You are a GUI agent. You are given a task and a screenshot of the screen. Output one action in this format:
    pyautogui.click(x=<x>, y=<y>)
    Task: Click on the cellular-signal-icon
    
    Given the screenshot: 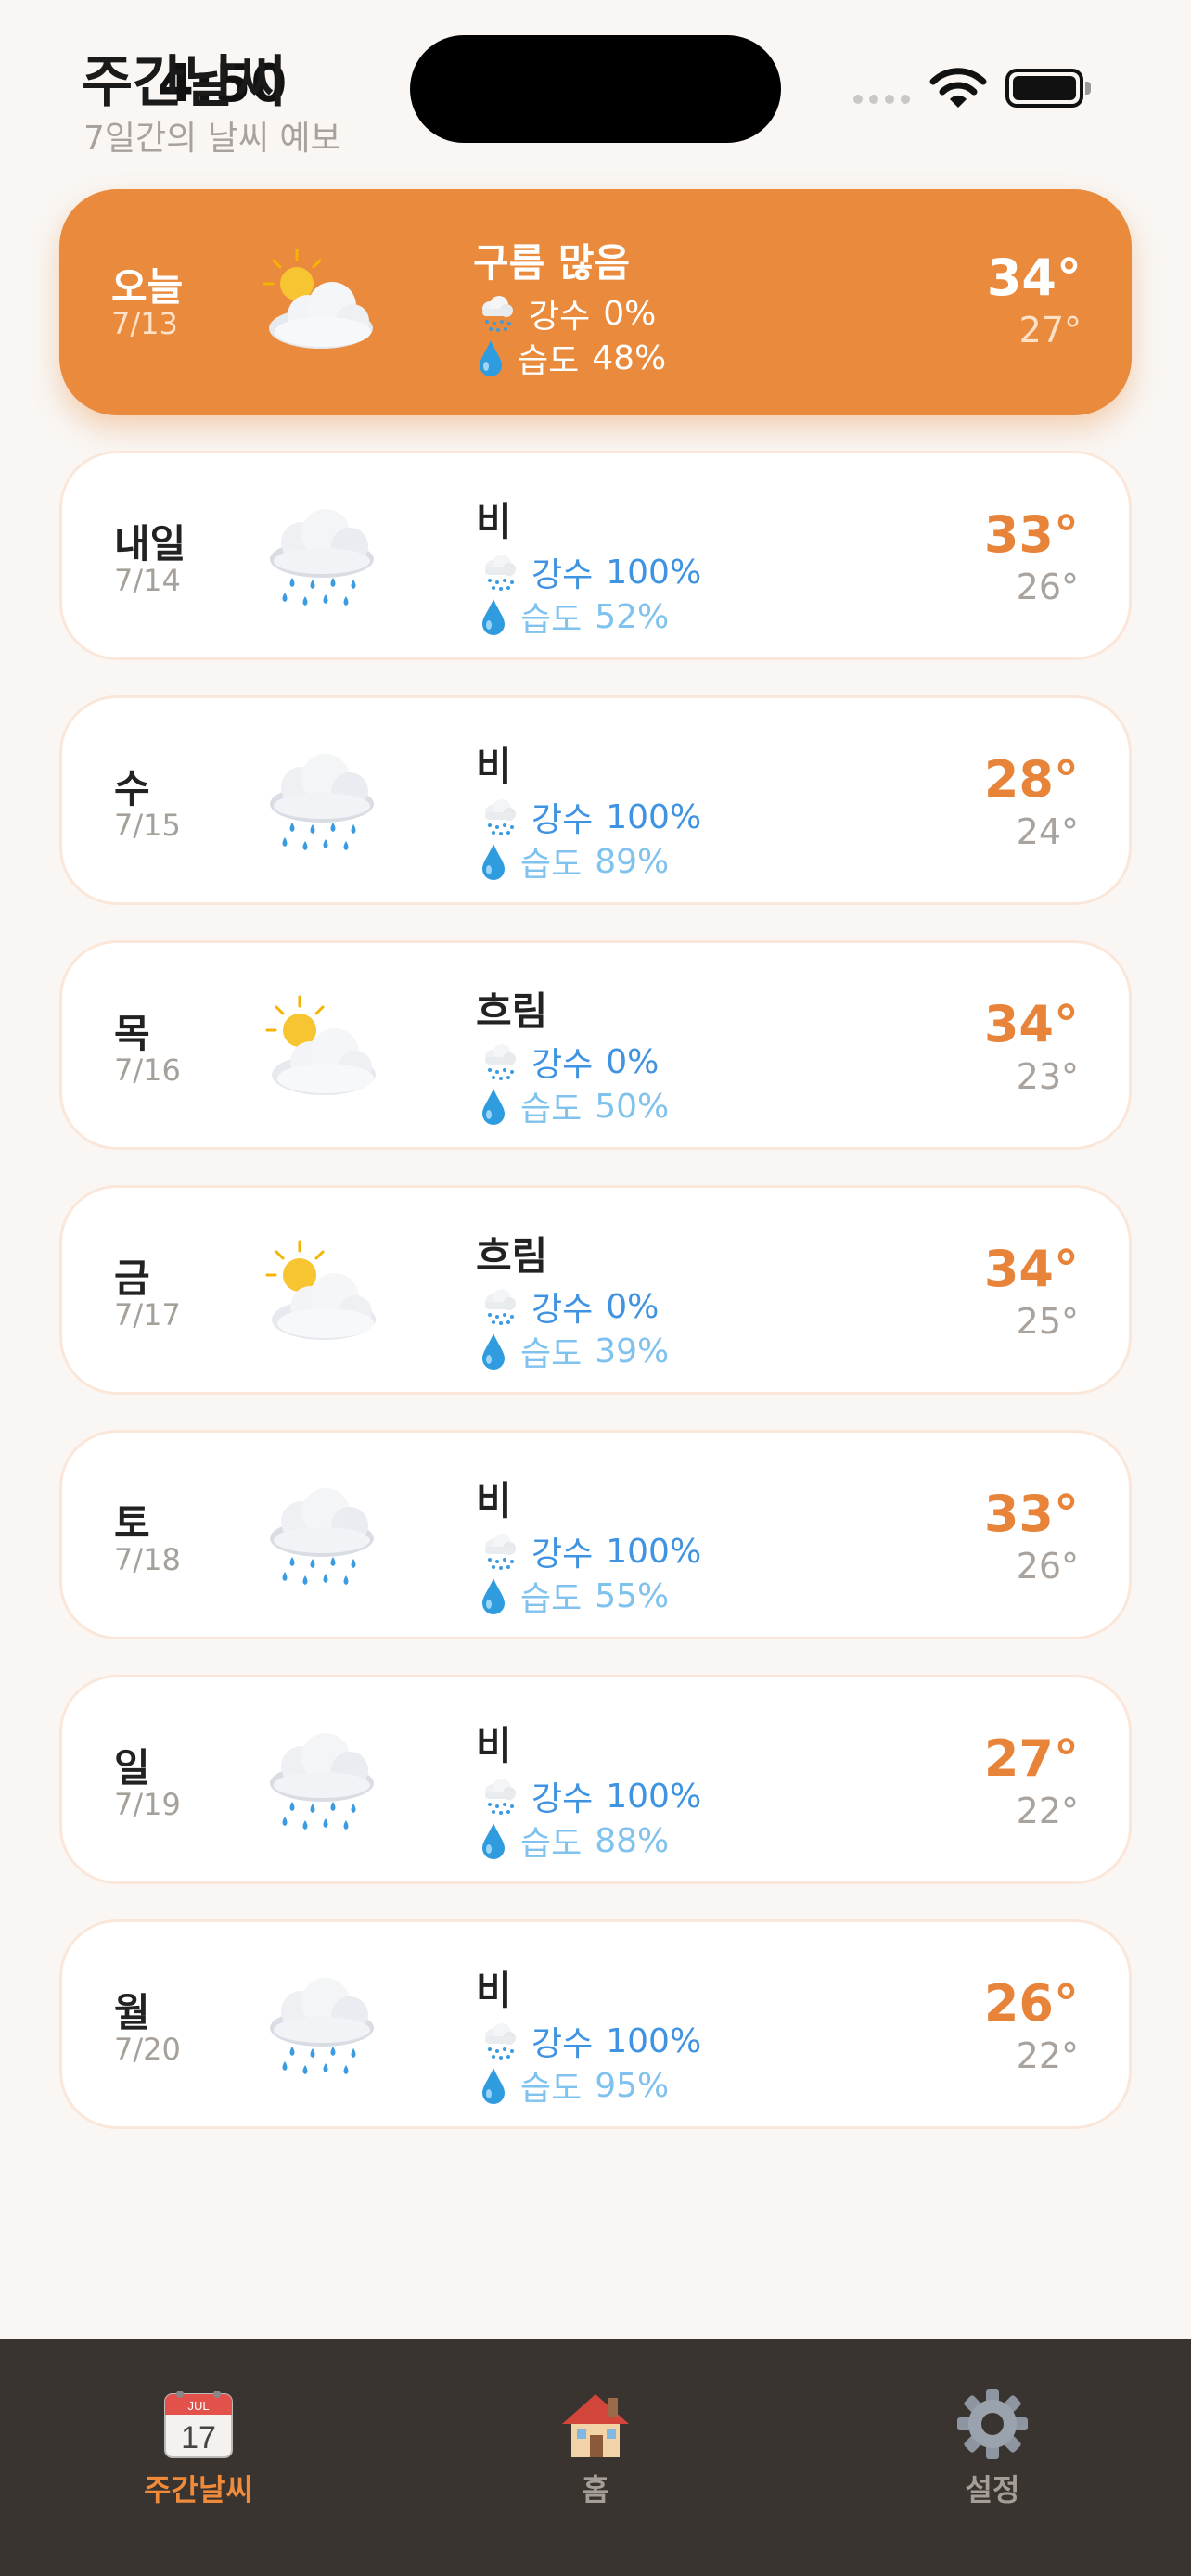 What is the action you would take?
    pyautogui.click(x=881, y=99)
    